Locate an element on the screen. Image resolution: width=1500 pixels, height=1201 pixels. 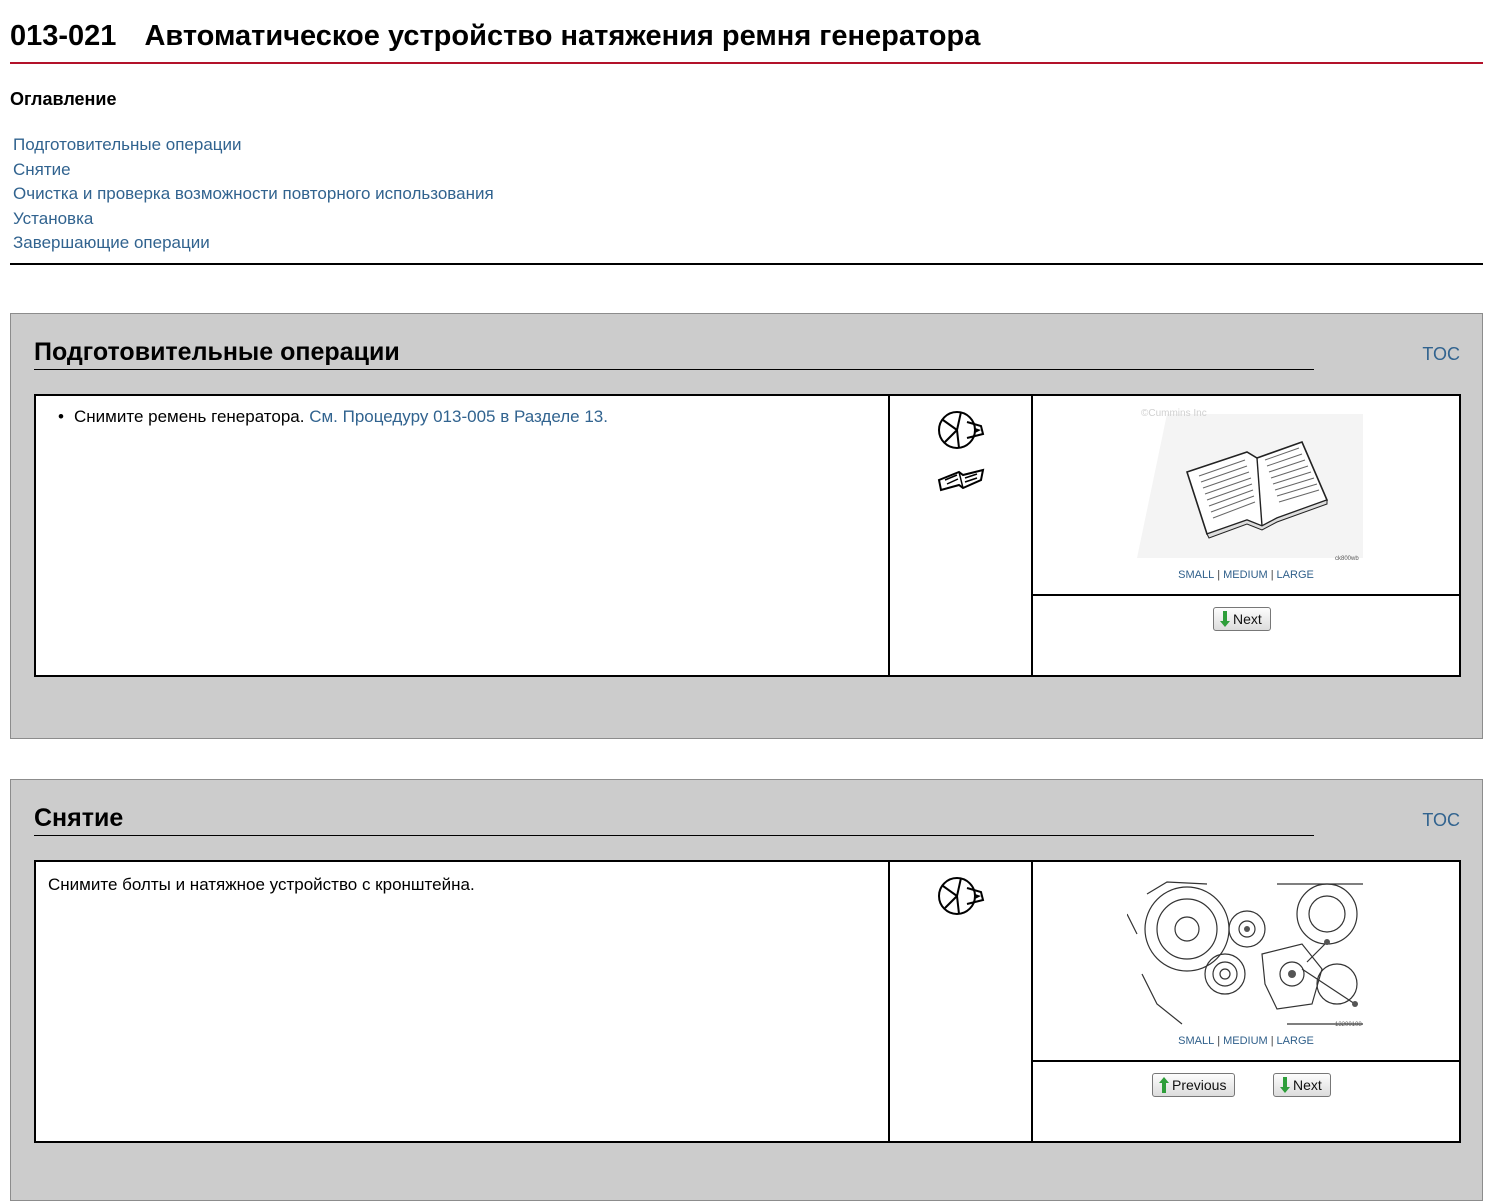
previous-button: Previous is located at coordinates (1194, 1085).